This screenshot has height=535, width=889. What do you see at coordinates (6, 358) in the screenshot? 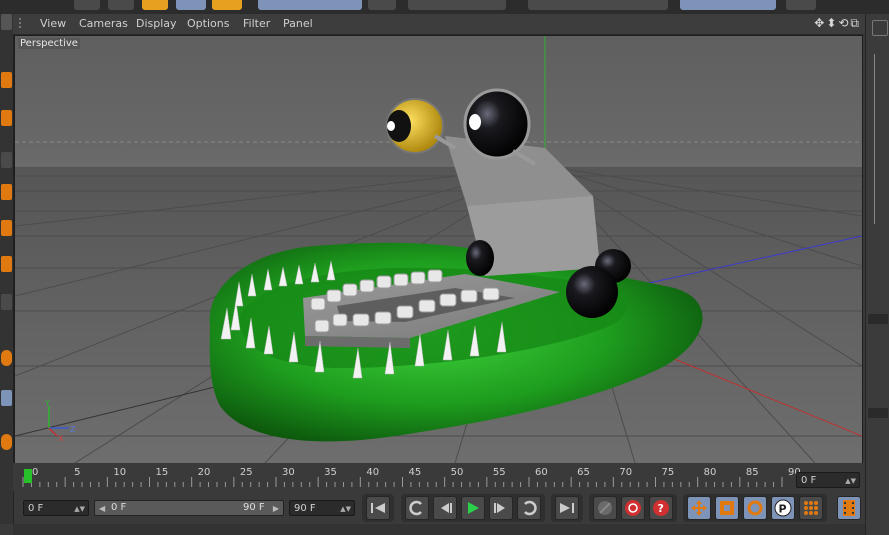
I see `sphere-icon` at bounding box center [6, 358].